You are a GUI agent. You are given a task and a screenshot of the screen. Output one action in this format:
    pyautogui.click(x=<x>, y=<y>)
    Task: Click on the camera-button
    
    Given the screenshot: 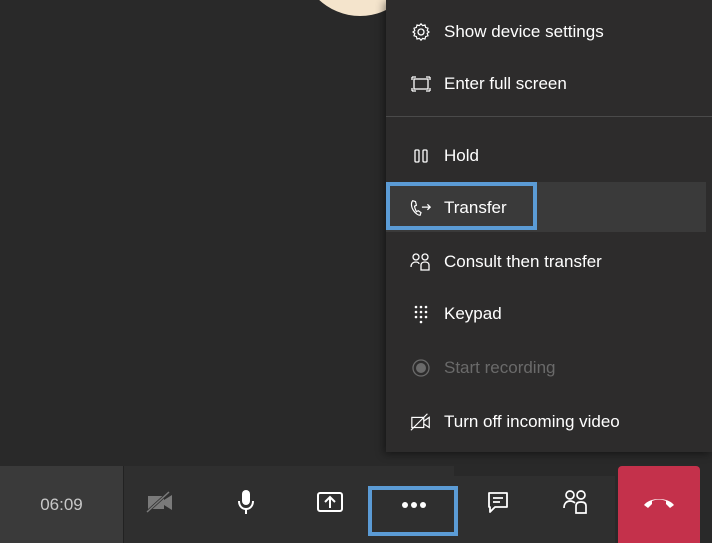 What is the action you would take?
    pyautogui.click(x=160, y=504)
    